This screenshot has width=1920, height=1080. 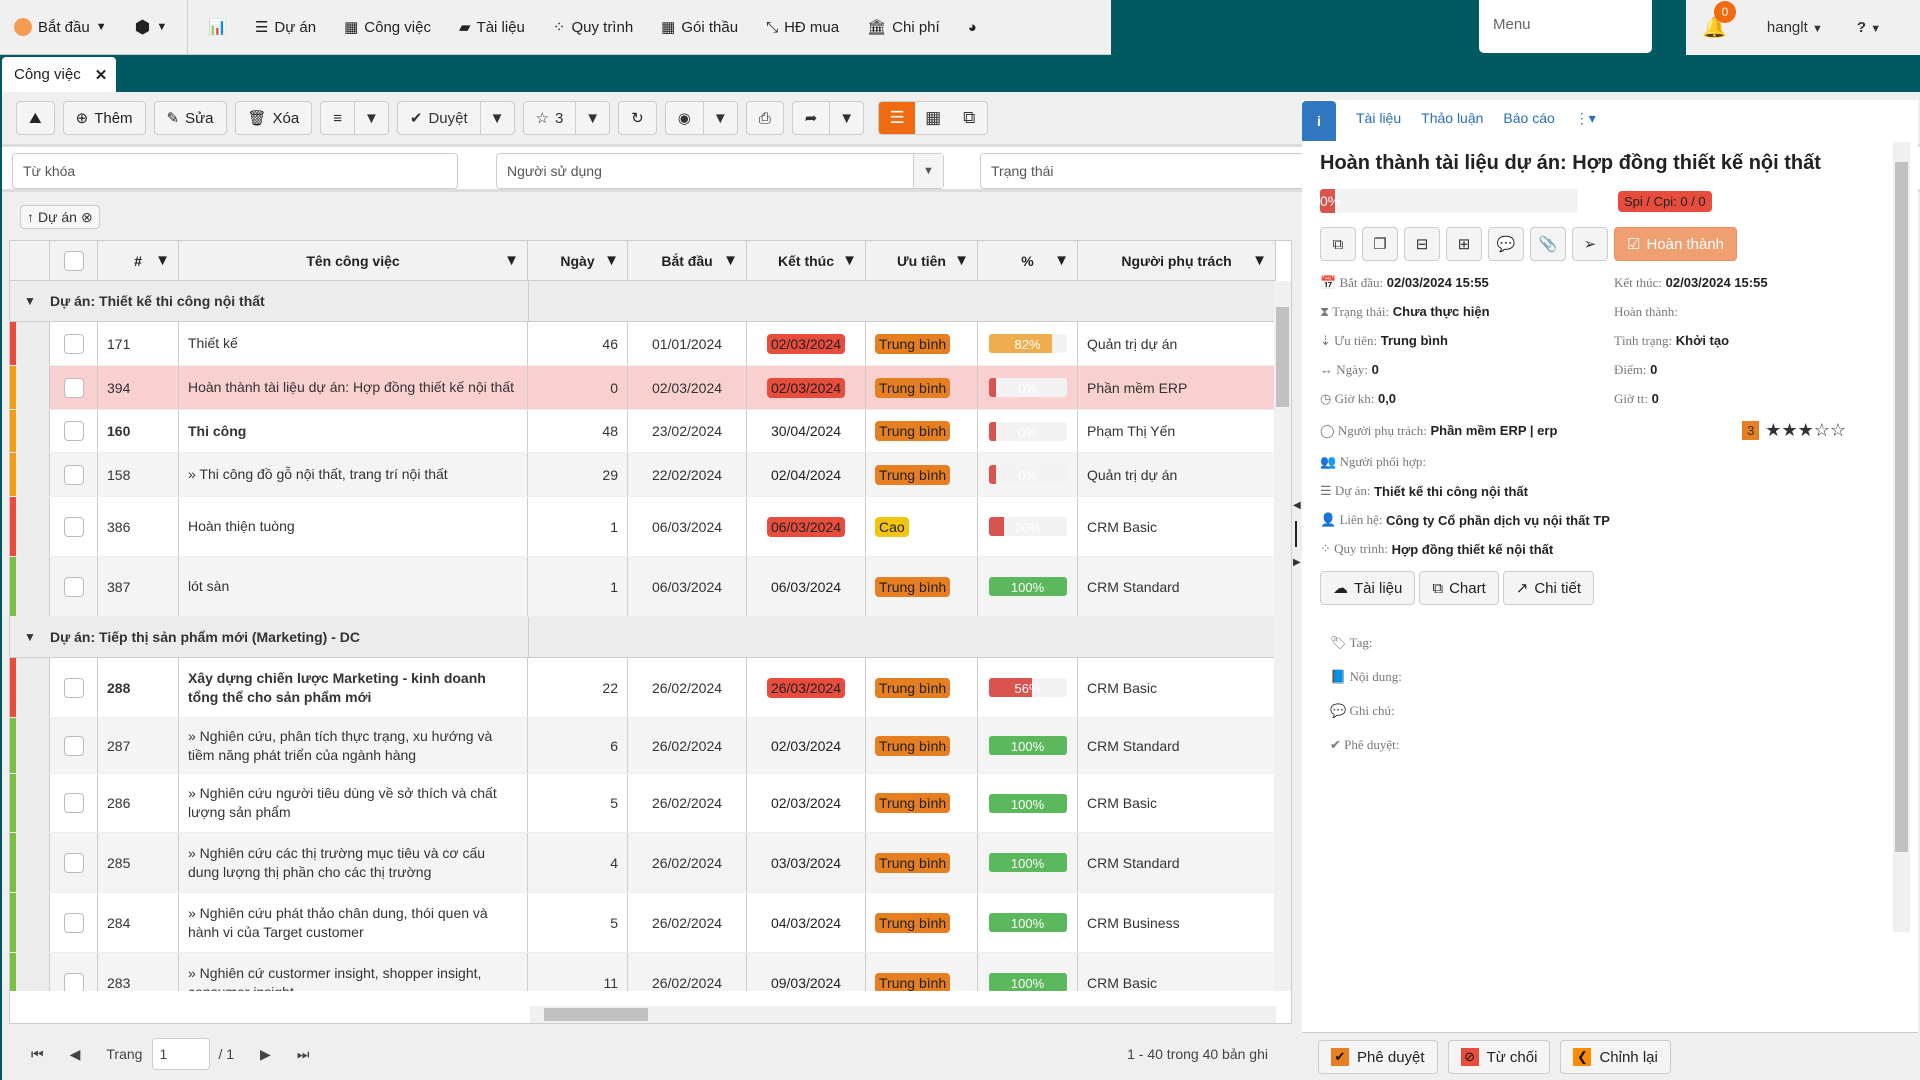 I want to click on header-percent: % ▼, so click(x=1028, y=260).